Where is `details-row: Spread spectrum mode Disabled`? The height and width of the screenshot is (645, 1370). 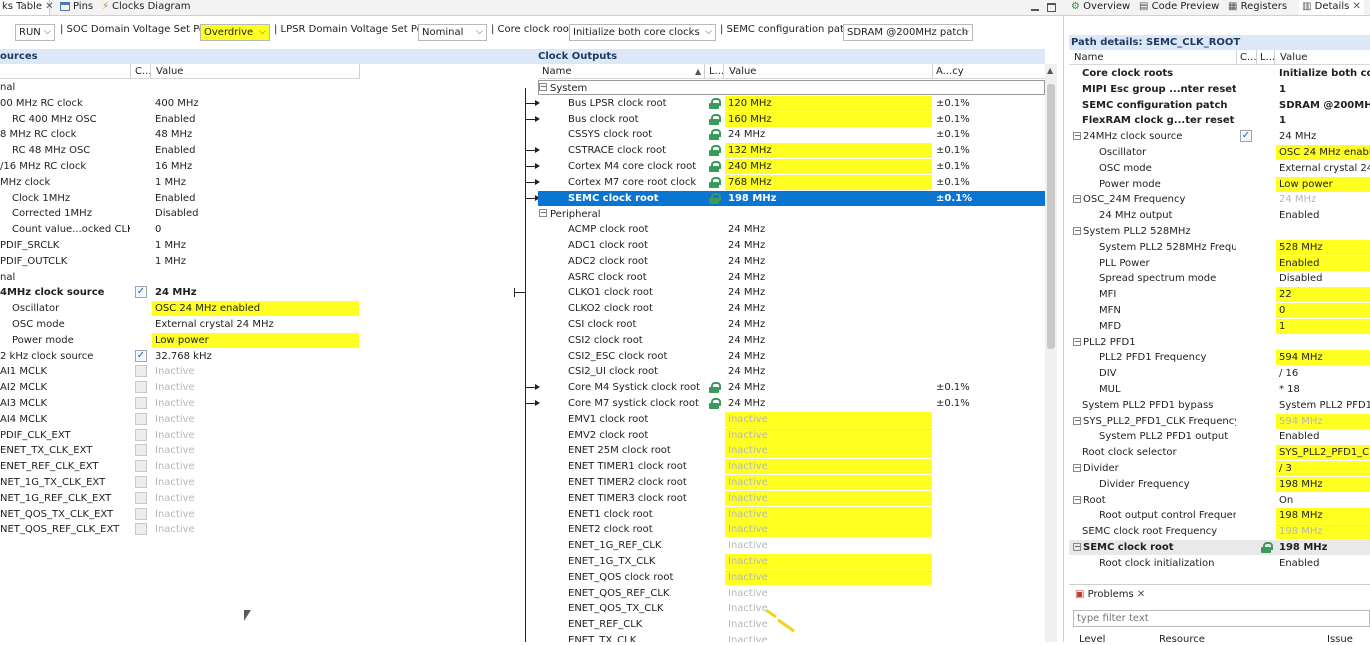 details-row: Spread spectrum mode Disabled is located at coordinates (1219, 278).